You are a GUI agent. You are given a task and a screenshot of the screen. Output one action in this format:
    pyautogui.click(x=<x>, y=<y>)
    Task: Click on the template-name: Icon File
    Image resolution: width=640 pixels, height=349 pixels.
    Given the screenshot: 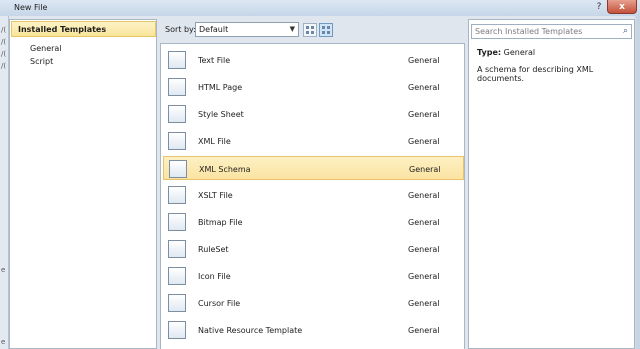 What is the action you would take?
    pyautogui.click(x=214, y=276)
    